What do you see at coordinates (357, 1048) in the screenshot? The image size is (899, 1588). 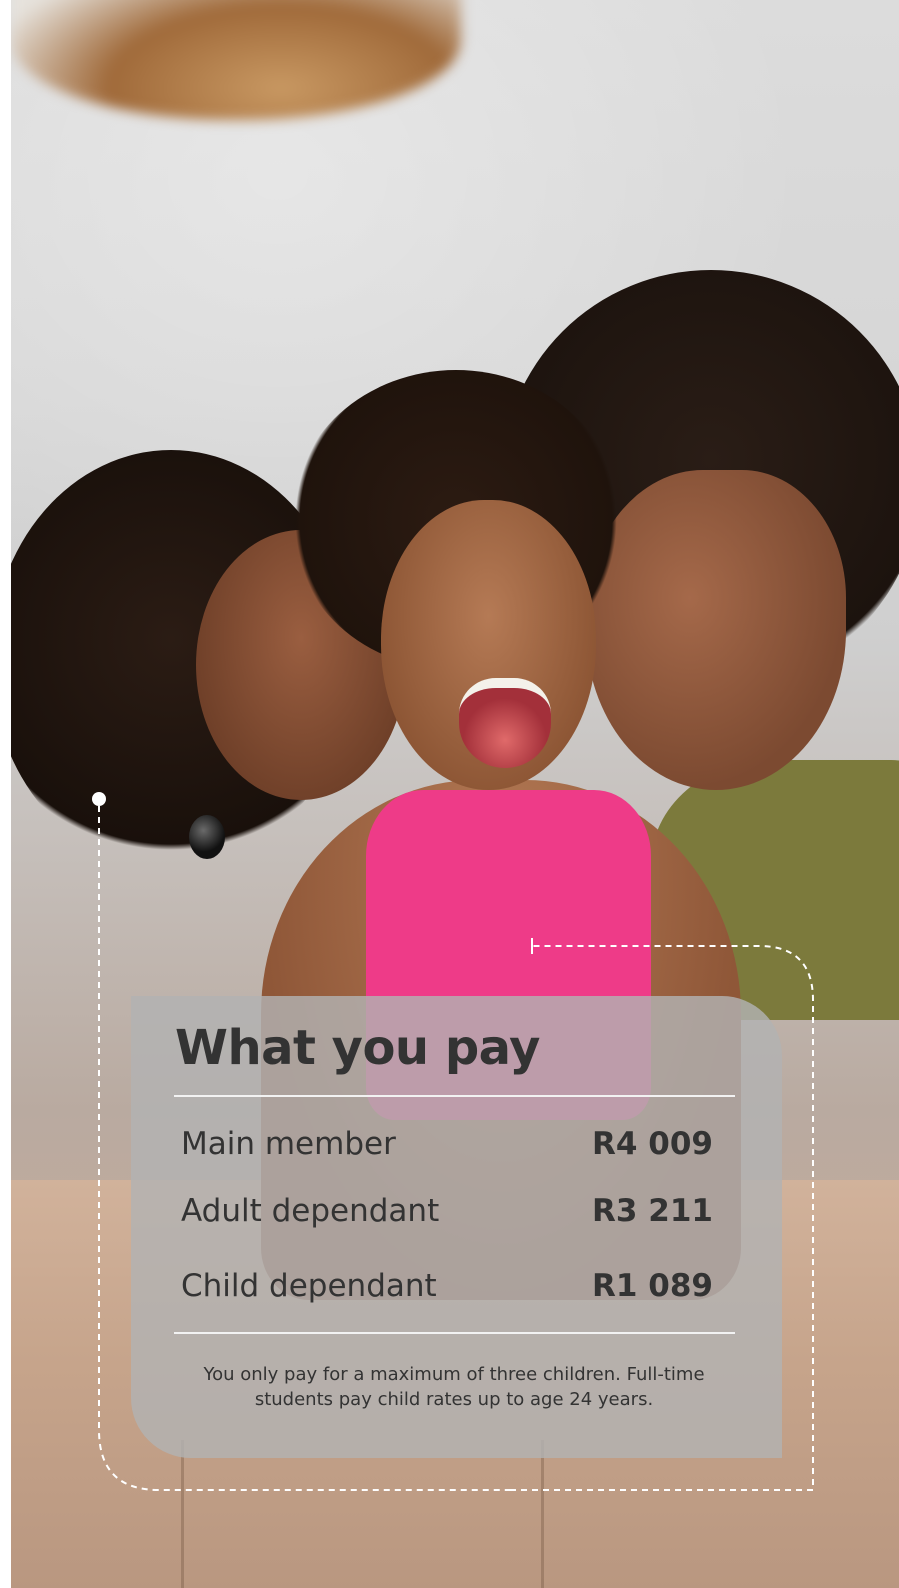 I see `panel-title: What you pay` at bounding box center [357, 1048].